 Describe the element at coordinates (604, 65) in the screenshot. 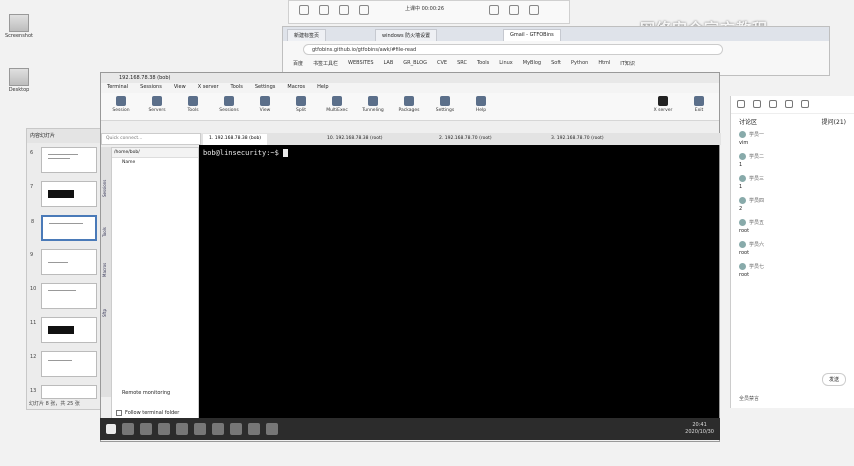

I see `bookmark: Html` at that location.